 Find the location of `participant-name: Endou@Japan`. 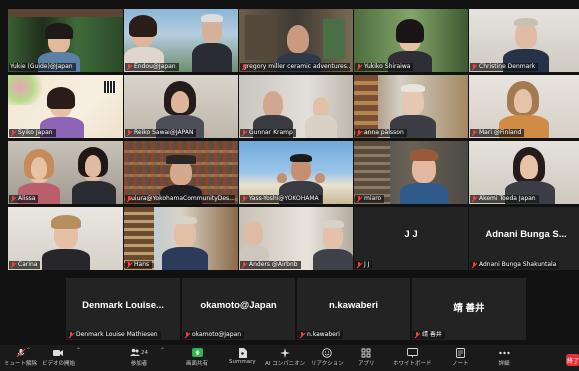

participant-name: Endou@Japan is located at coordinates (152, 67).